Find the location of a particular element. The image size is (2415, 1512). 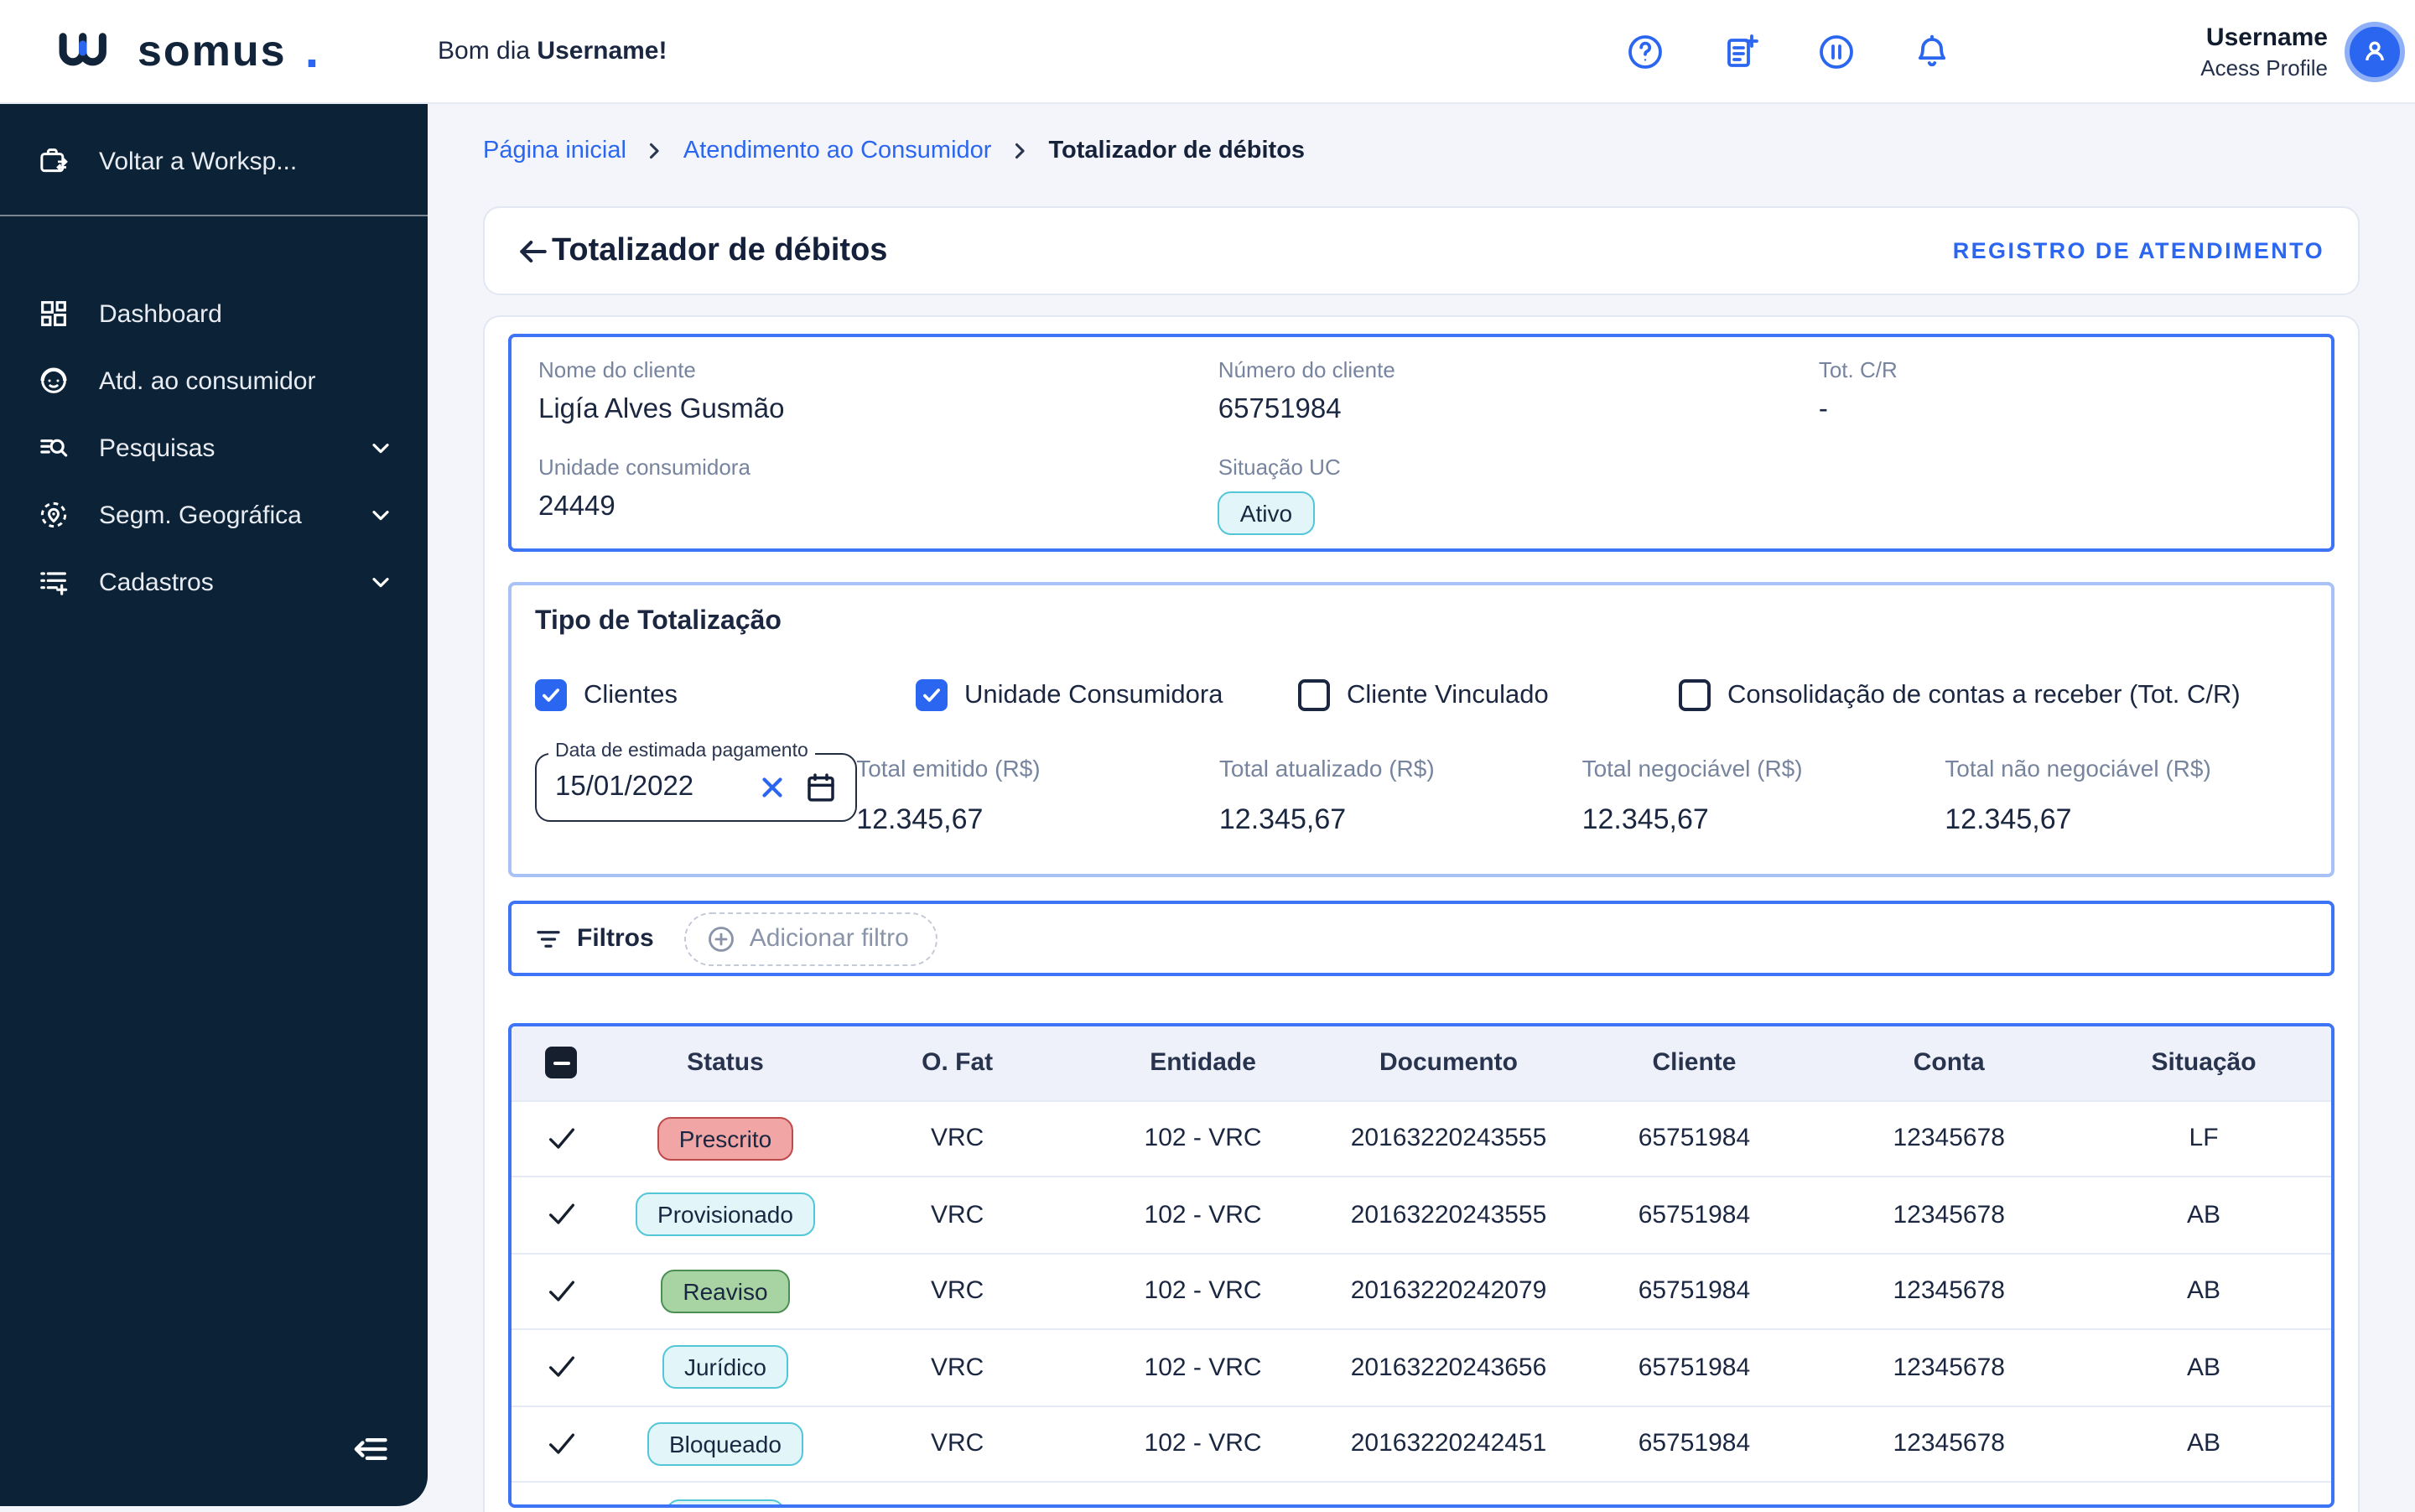

total-negociavel: Total negociável (R$) 12.345,67 is located at coordinates (1763, 795).